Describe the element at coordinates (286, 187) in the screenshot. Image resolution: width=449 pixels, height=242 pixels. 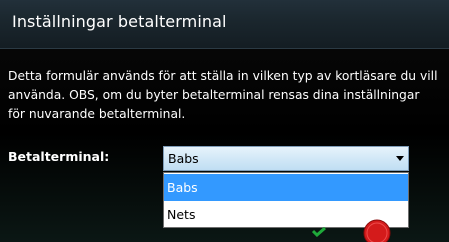
I see `dropdown-option-babs: Babs` at that location.